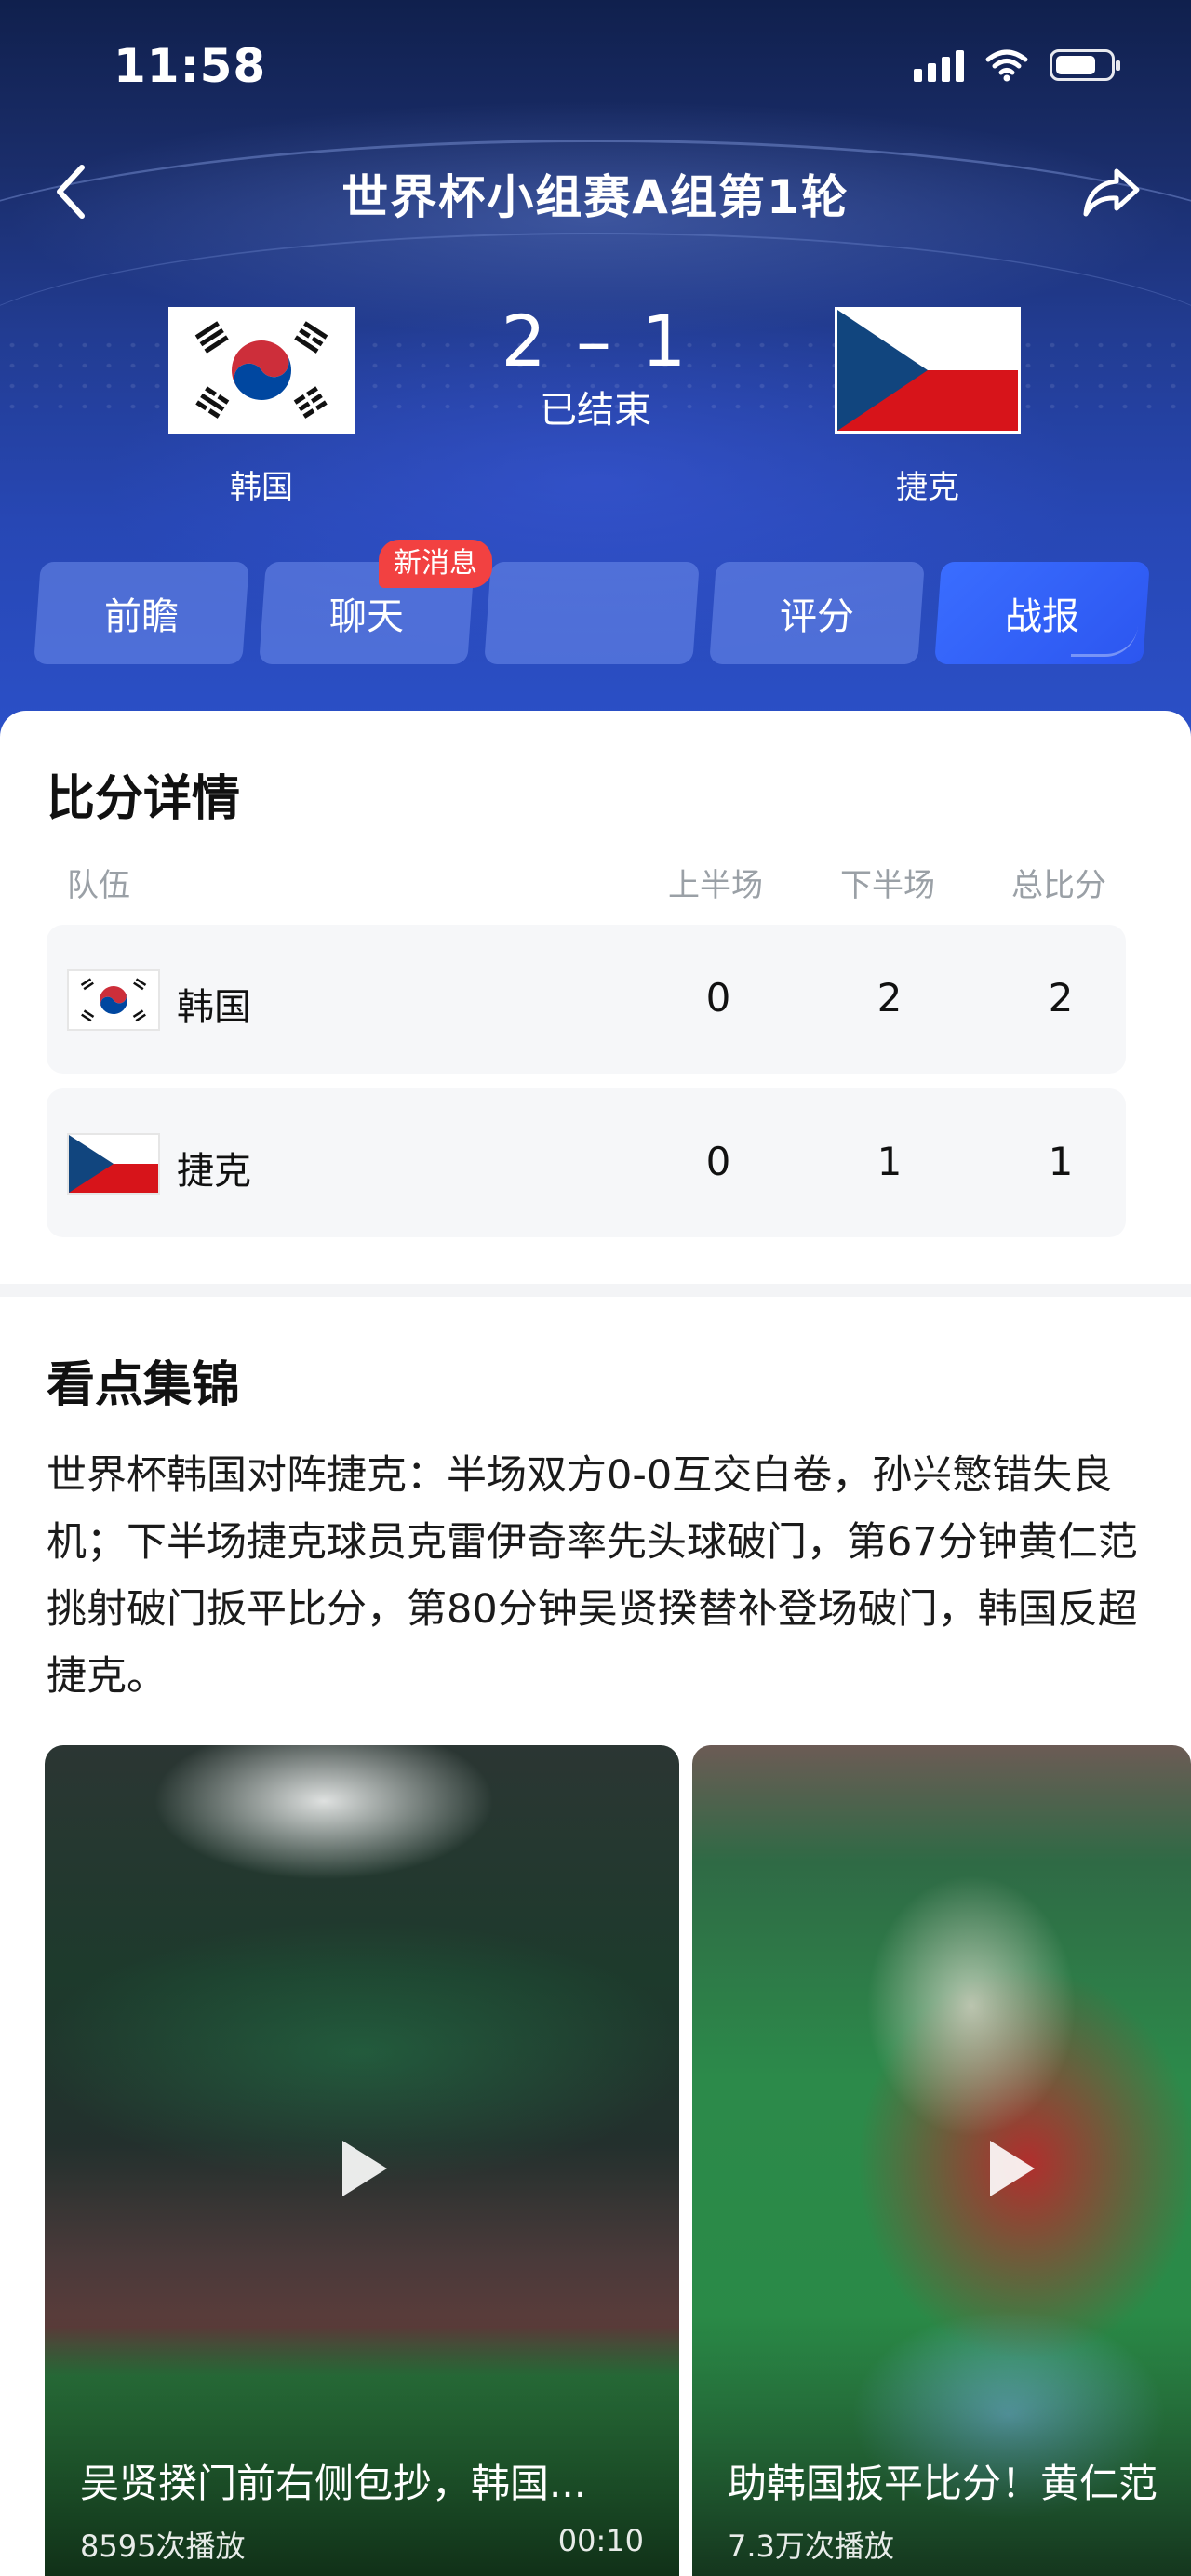 The image size is (1191, 2576). I want to click on status-icons, so click(1017, 65).